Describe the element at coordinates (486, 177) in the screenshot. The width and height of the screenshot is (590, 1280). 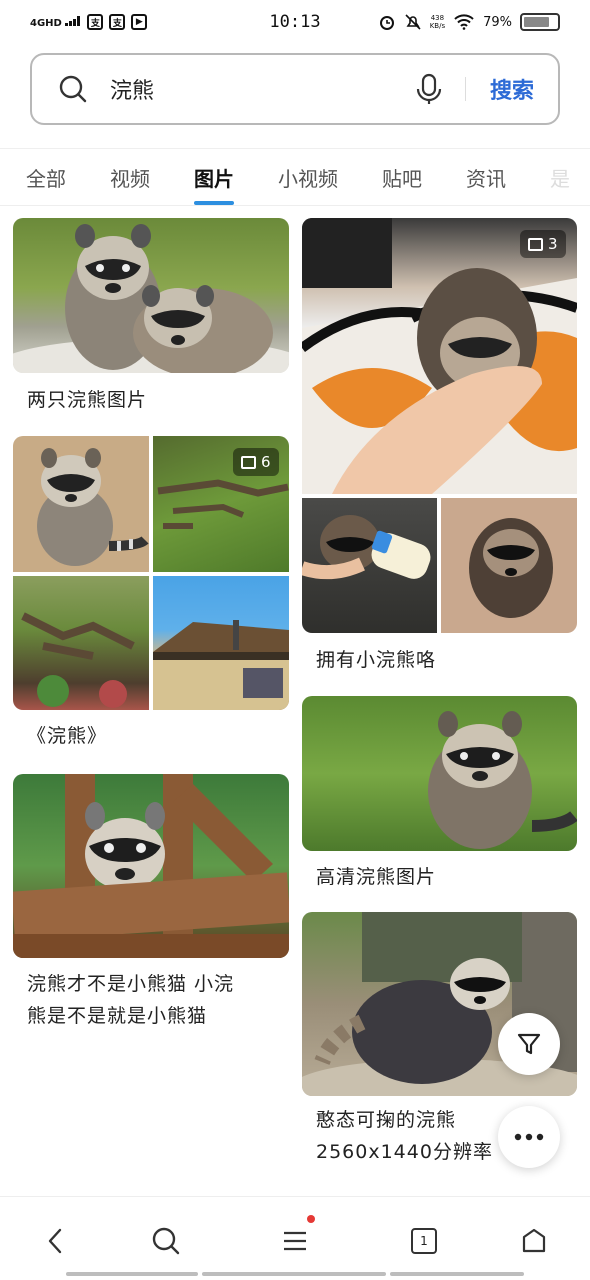
I see `tab-news: 资讯` at that location.